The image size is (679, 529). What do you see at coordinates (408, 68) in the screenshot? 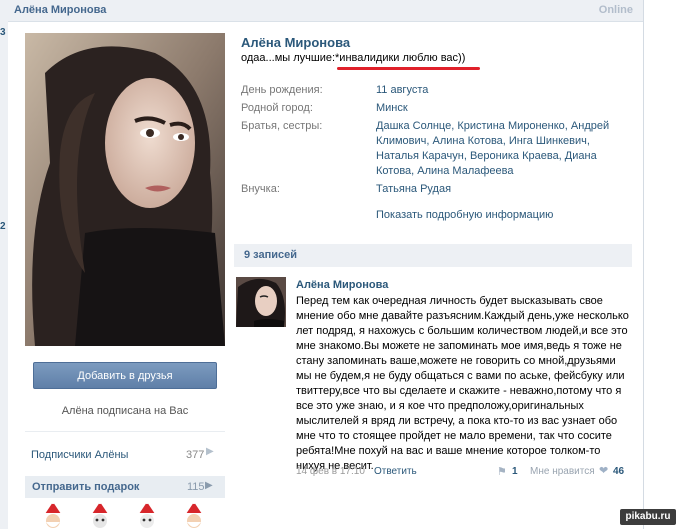
I see `red-underline-annotation` at bounding box center [408, 68].